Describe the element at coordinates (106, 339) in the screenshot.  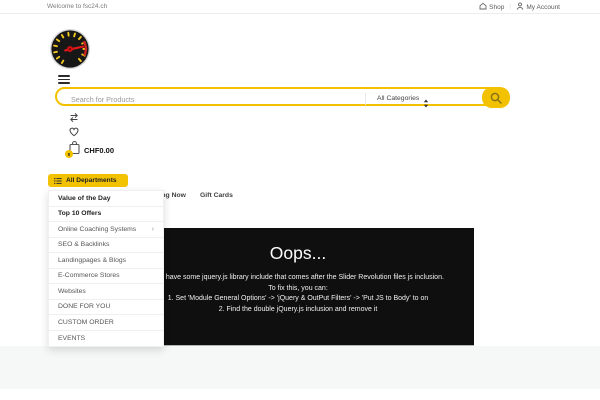
I see `menu-item-events: EVENTS` at that location.